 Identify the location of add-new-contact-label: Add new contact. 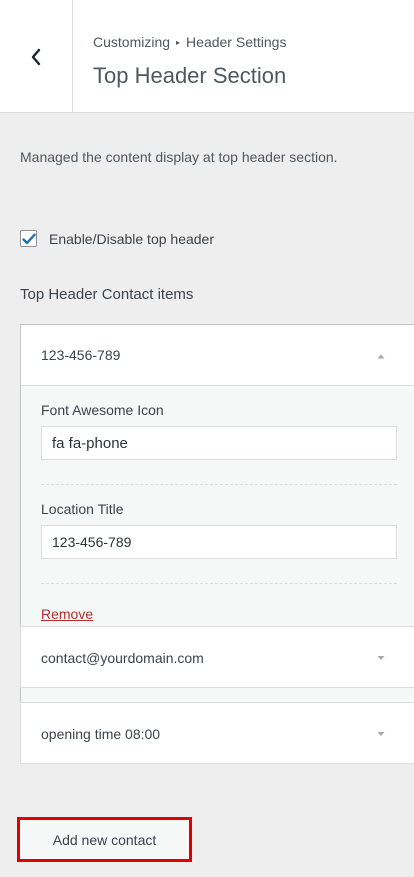
(104, 839).